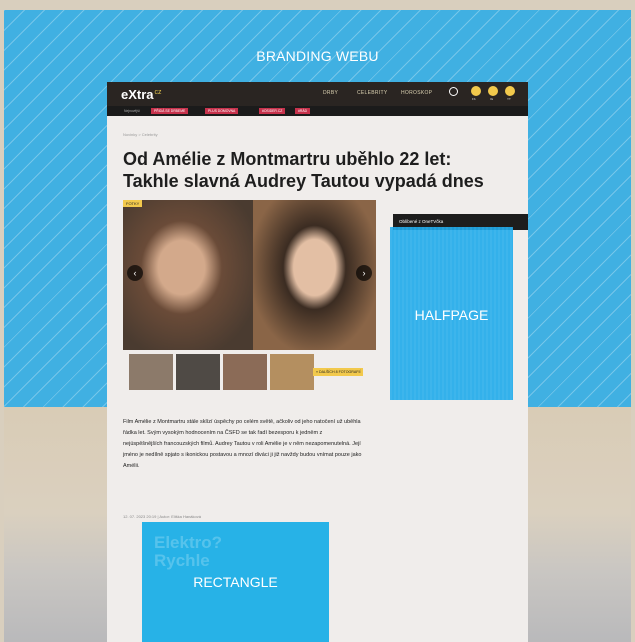 This screenshot has height=642, width=635. I want to click on tag-item: #OSIDER.CZ, so click(272, 111).